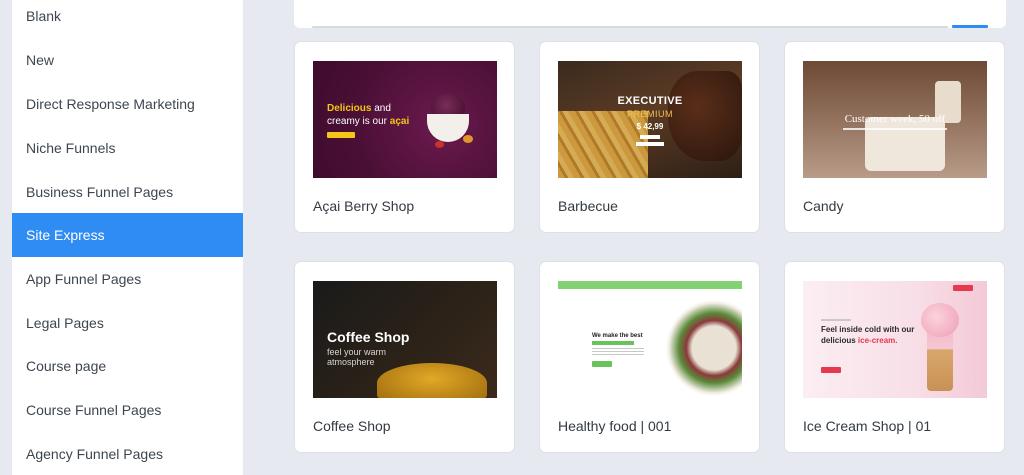 The width and height of the screenshot is (1024, 475). I want to click on thumb-nav-bar, so click(650, 285).